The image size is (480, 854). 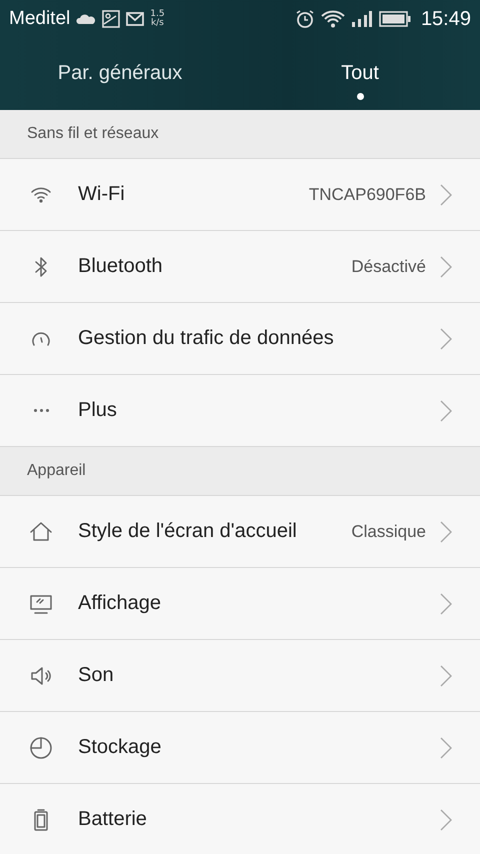 What do you see at coordinates (111, 19) in the screenshot?
I see `image-icon` at bounding box center [111, 19].